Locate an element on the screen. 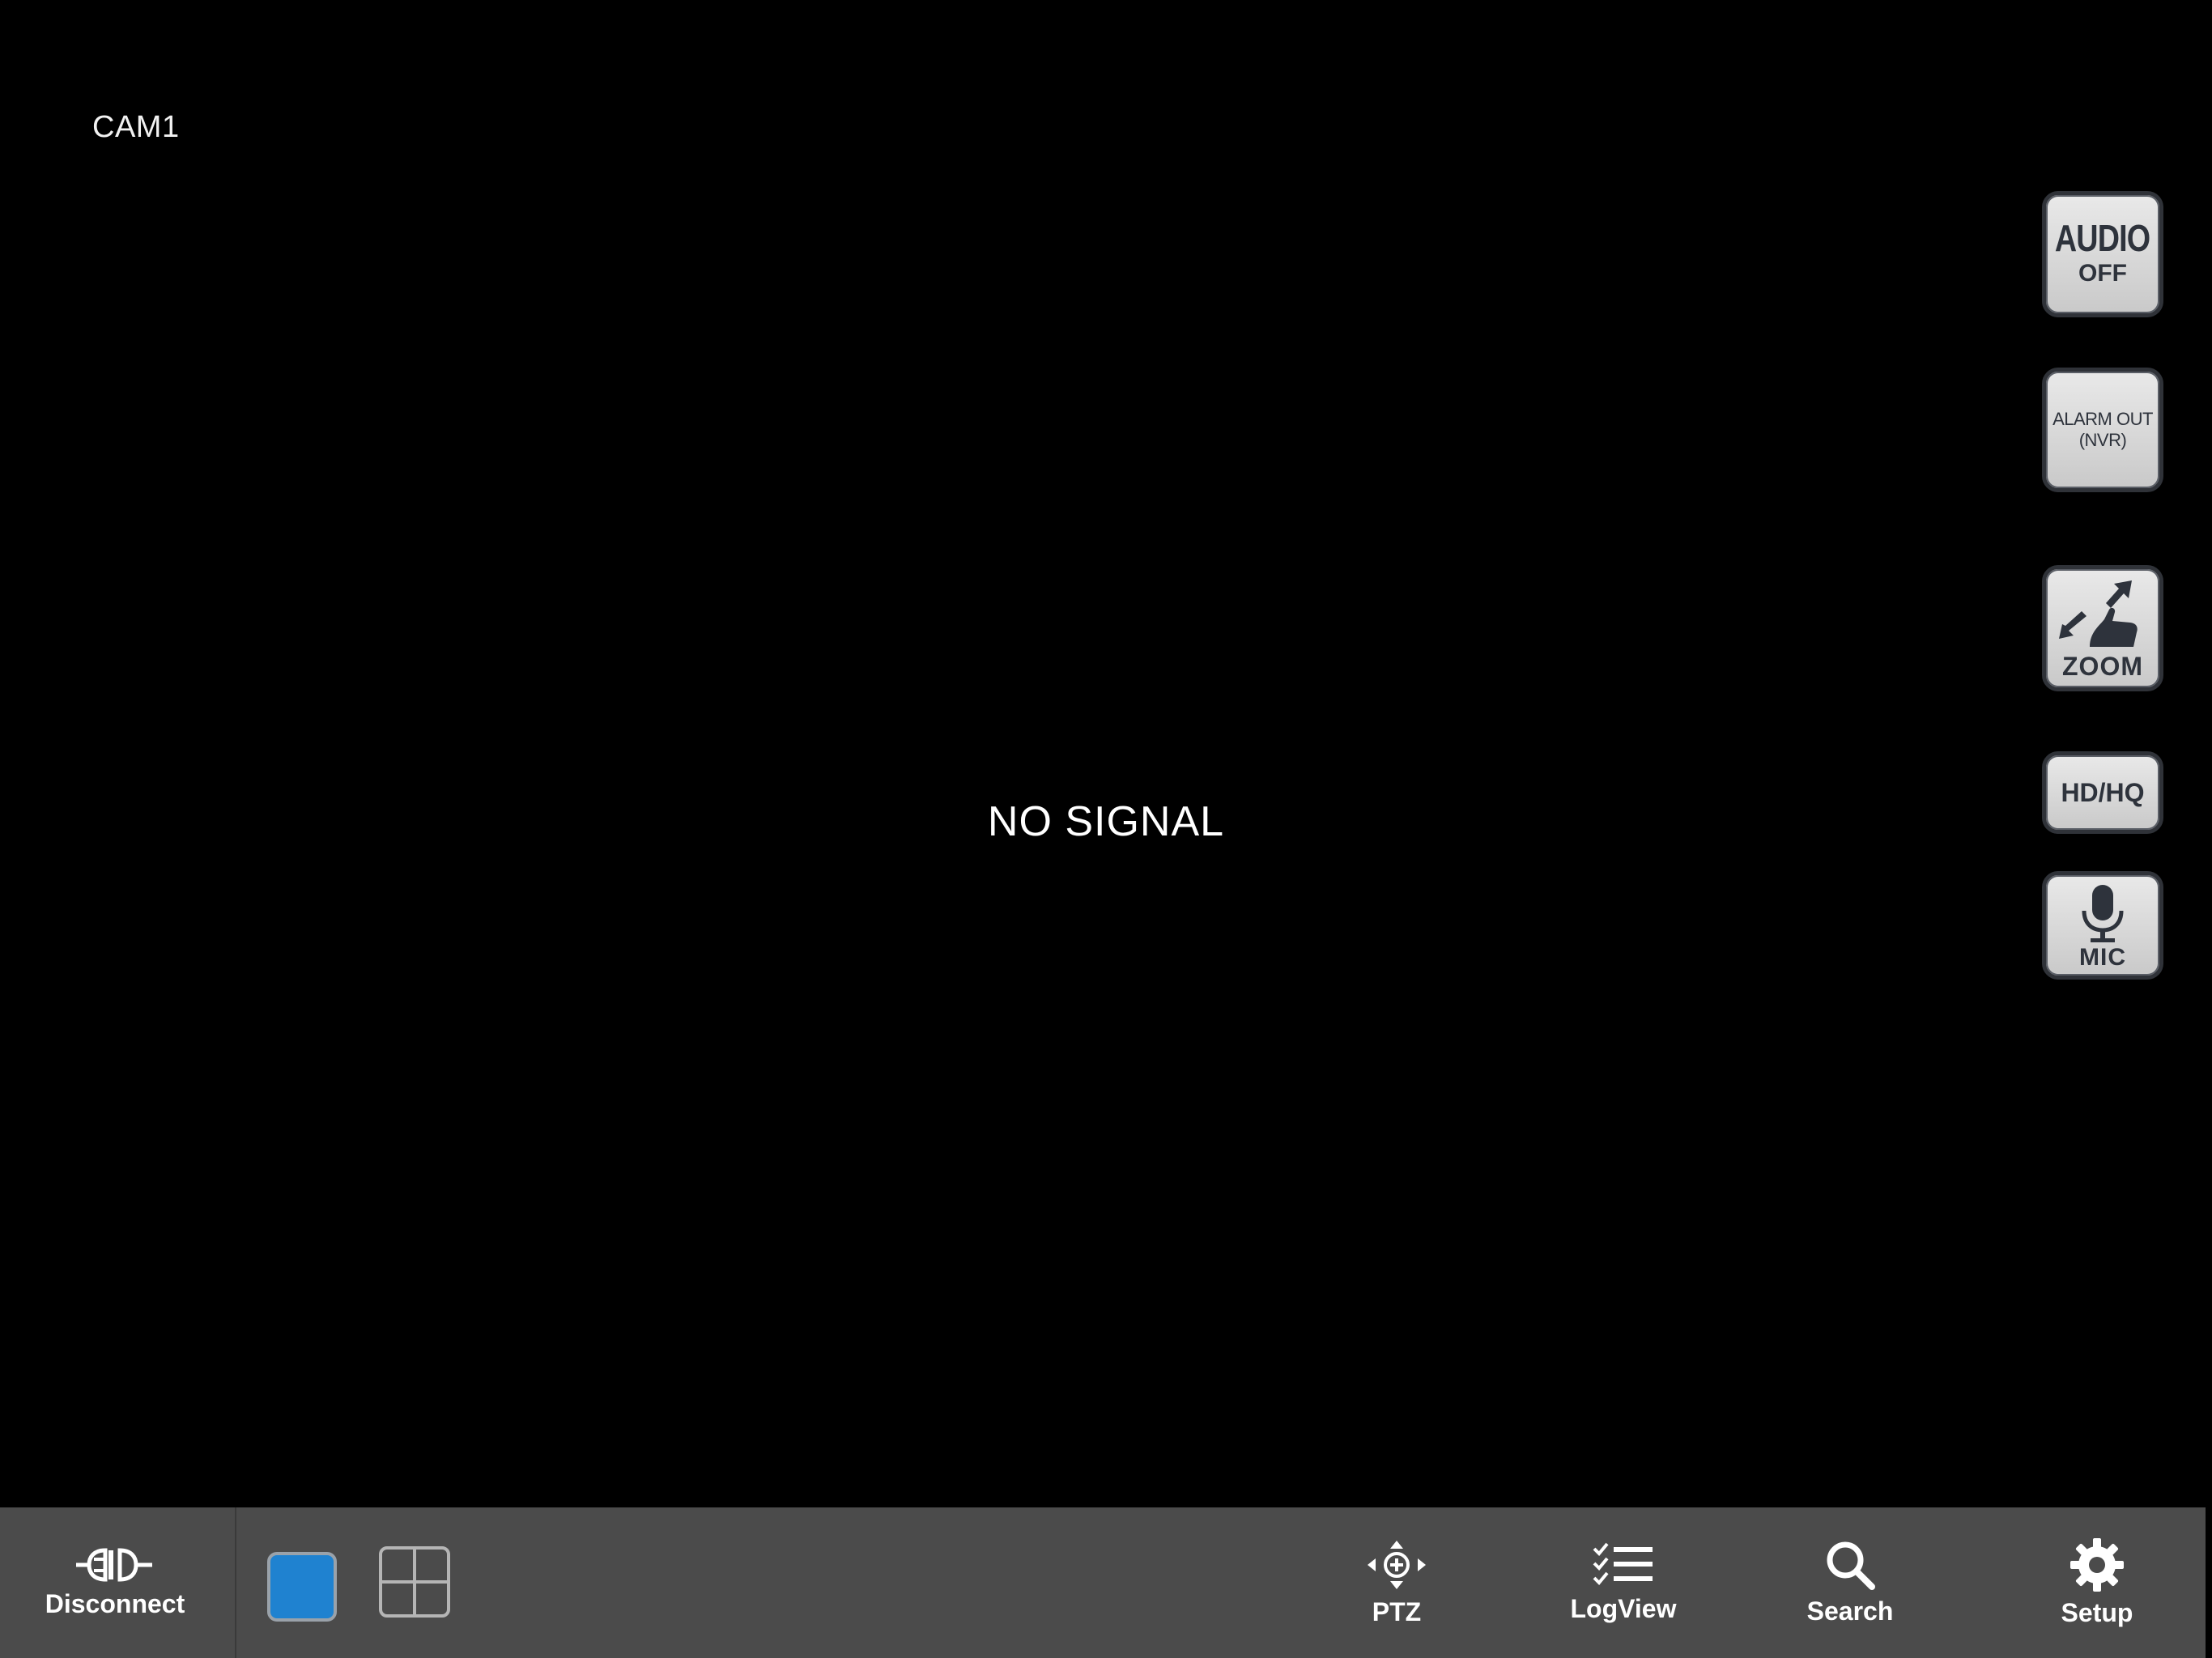 This screenshot has width=2212, height=1658. alarm-button-subtitle: (NVR) is located at coordinates (2102, 440).